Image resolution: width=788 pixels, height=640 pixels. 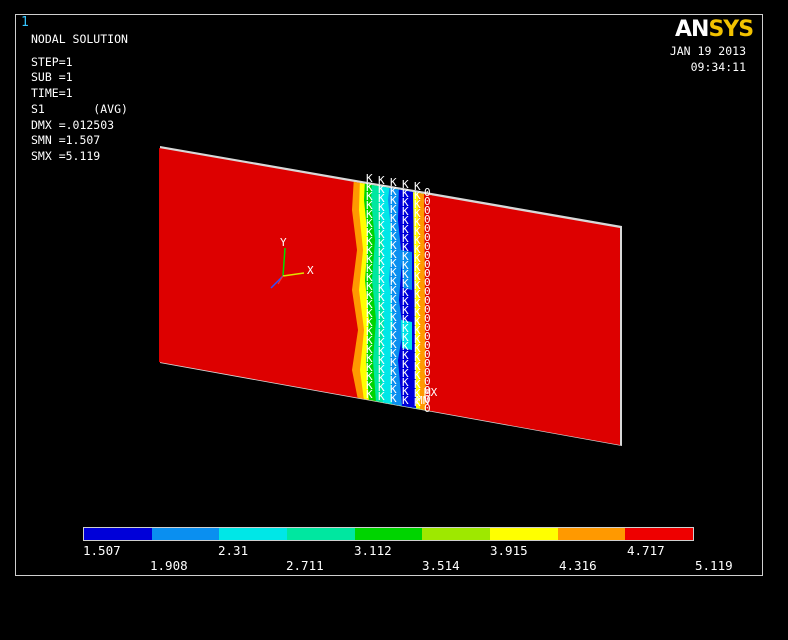 I want to click on legend-label-upper-2: 2.31, so click(x=233, y=550).